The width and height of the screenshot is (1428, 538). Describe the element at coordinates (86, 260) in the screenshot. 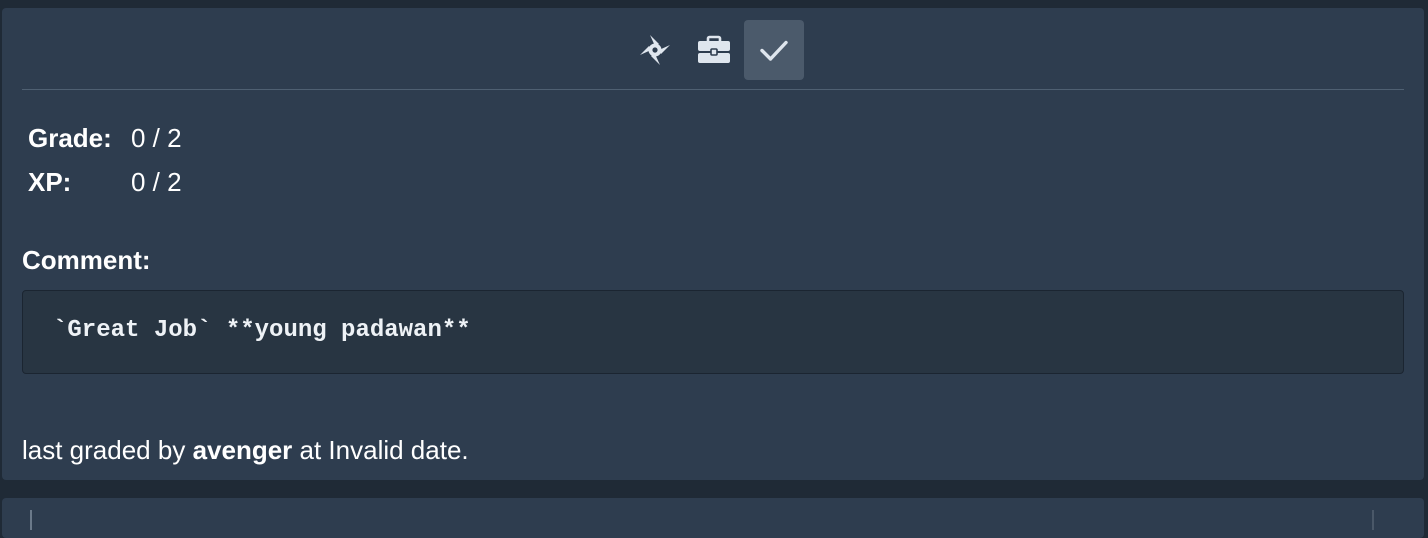

I see `comment-label: Comment:` at that location.